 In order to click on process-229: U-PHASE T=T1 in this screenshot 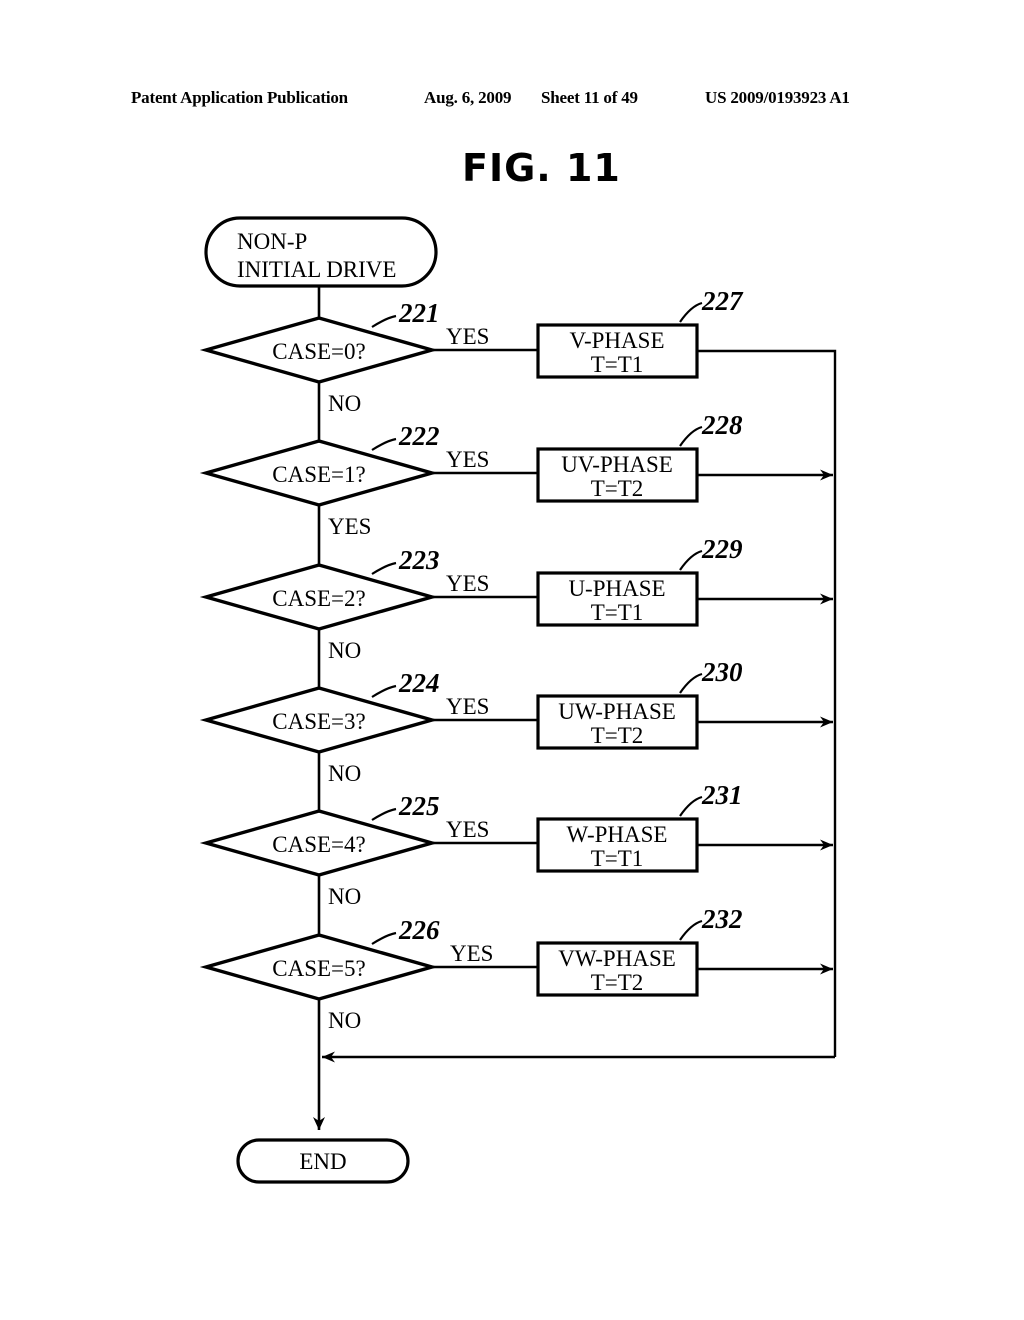, I will do `click(617, 599)`.